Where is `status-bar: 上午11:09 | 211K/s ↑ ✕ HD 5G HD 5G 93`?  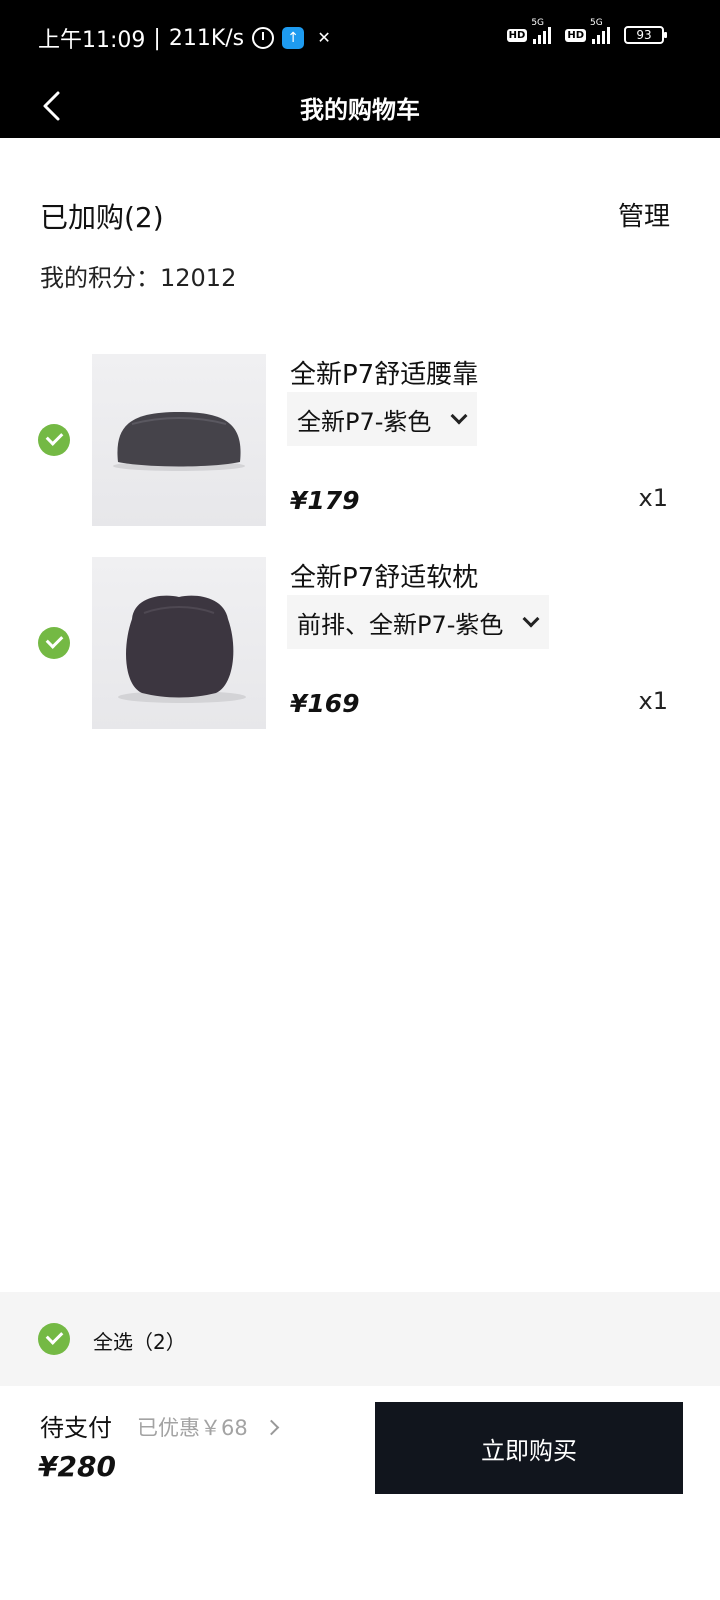
status-bar: 上午11:09 | 211K/s ↑ ✕ HD 5G HD 5G 93 is located at coordinates (360, 38).